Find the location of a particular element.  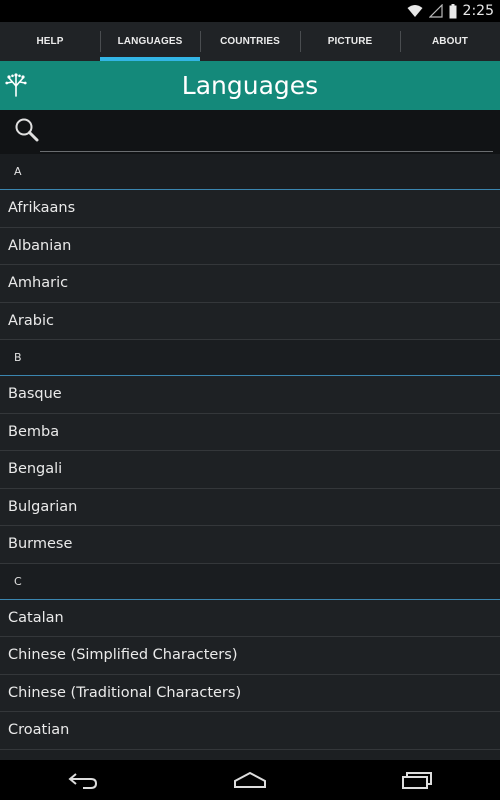

list-item: Albanian is located at coordinates (250, 246).